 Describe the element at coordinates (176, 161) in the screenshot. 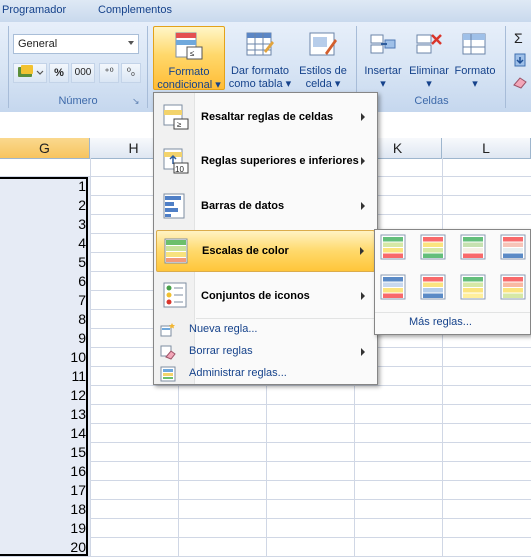

I see `top-bottom-rules-icon: 10` at that location.